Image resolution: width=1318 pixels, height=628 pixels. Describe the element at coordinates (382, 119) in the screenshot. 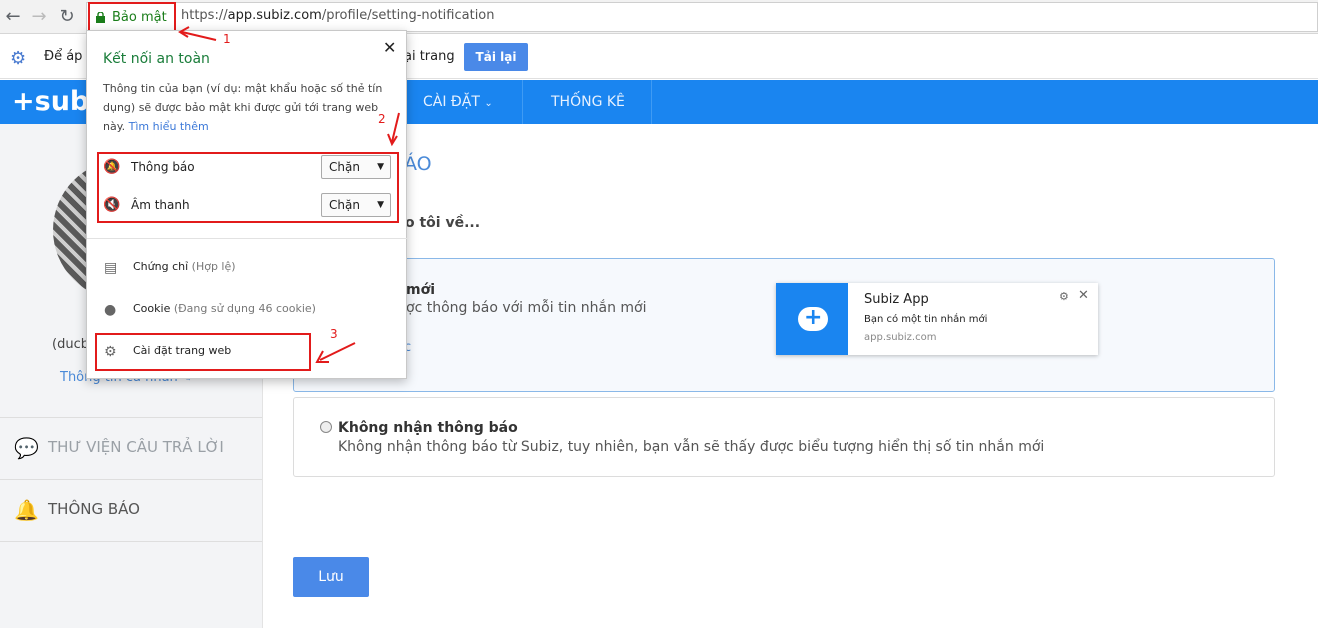

I see `annotation-number: 2` at that location.